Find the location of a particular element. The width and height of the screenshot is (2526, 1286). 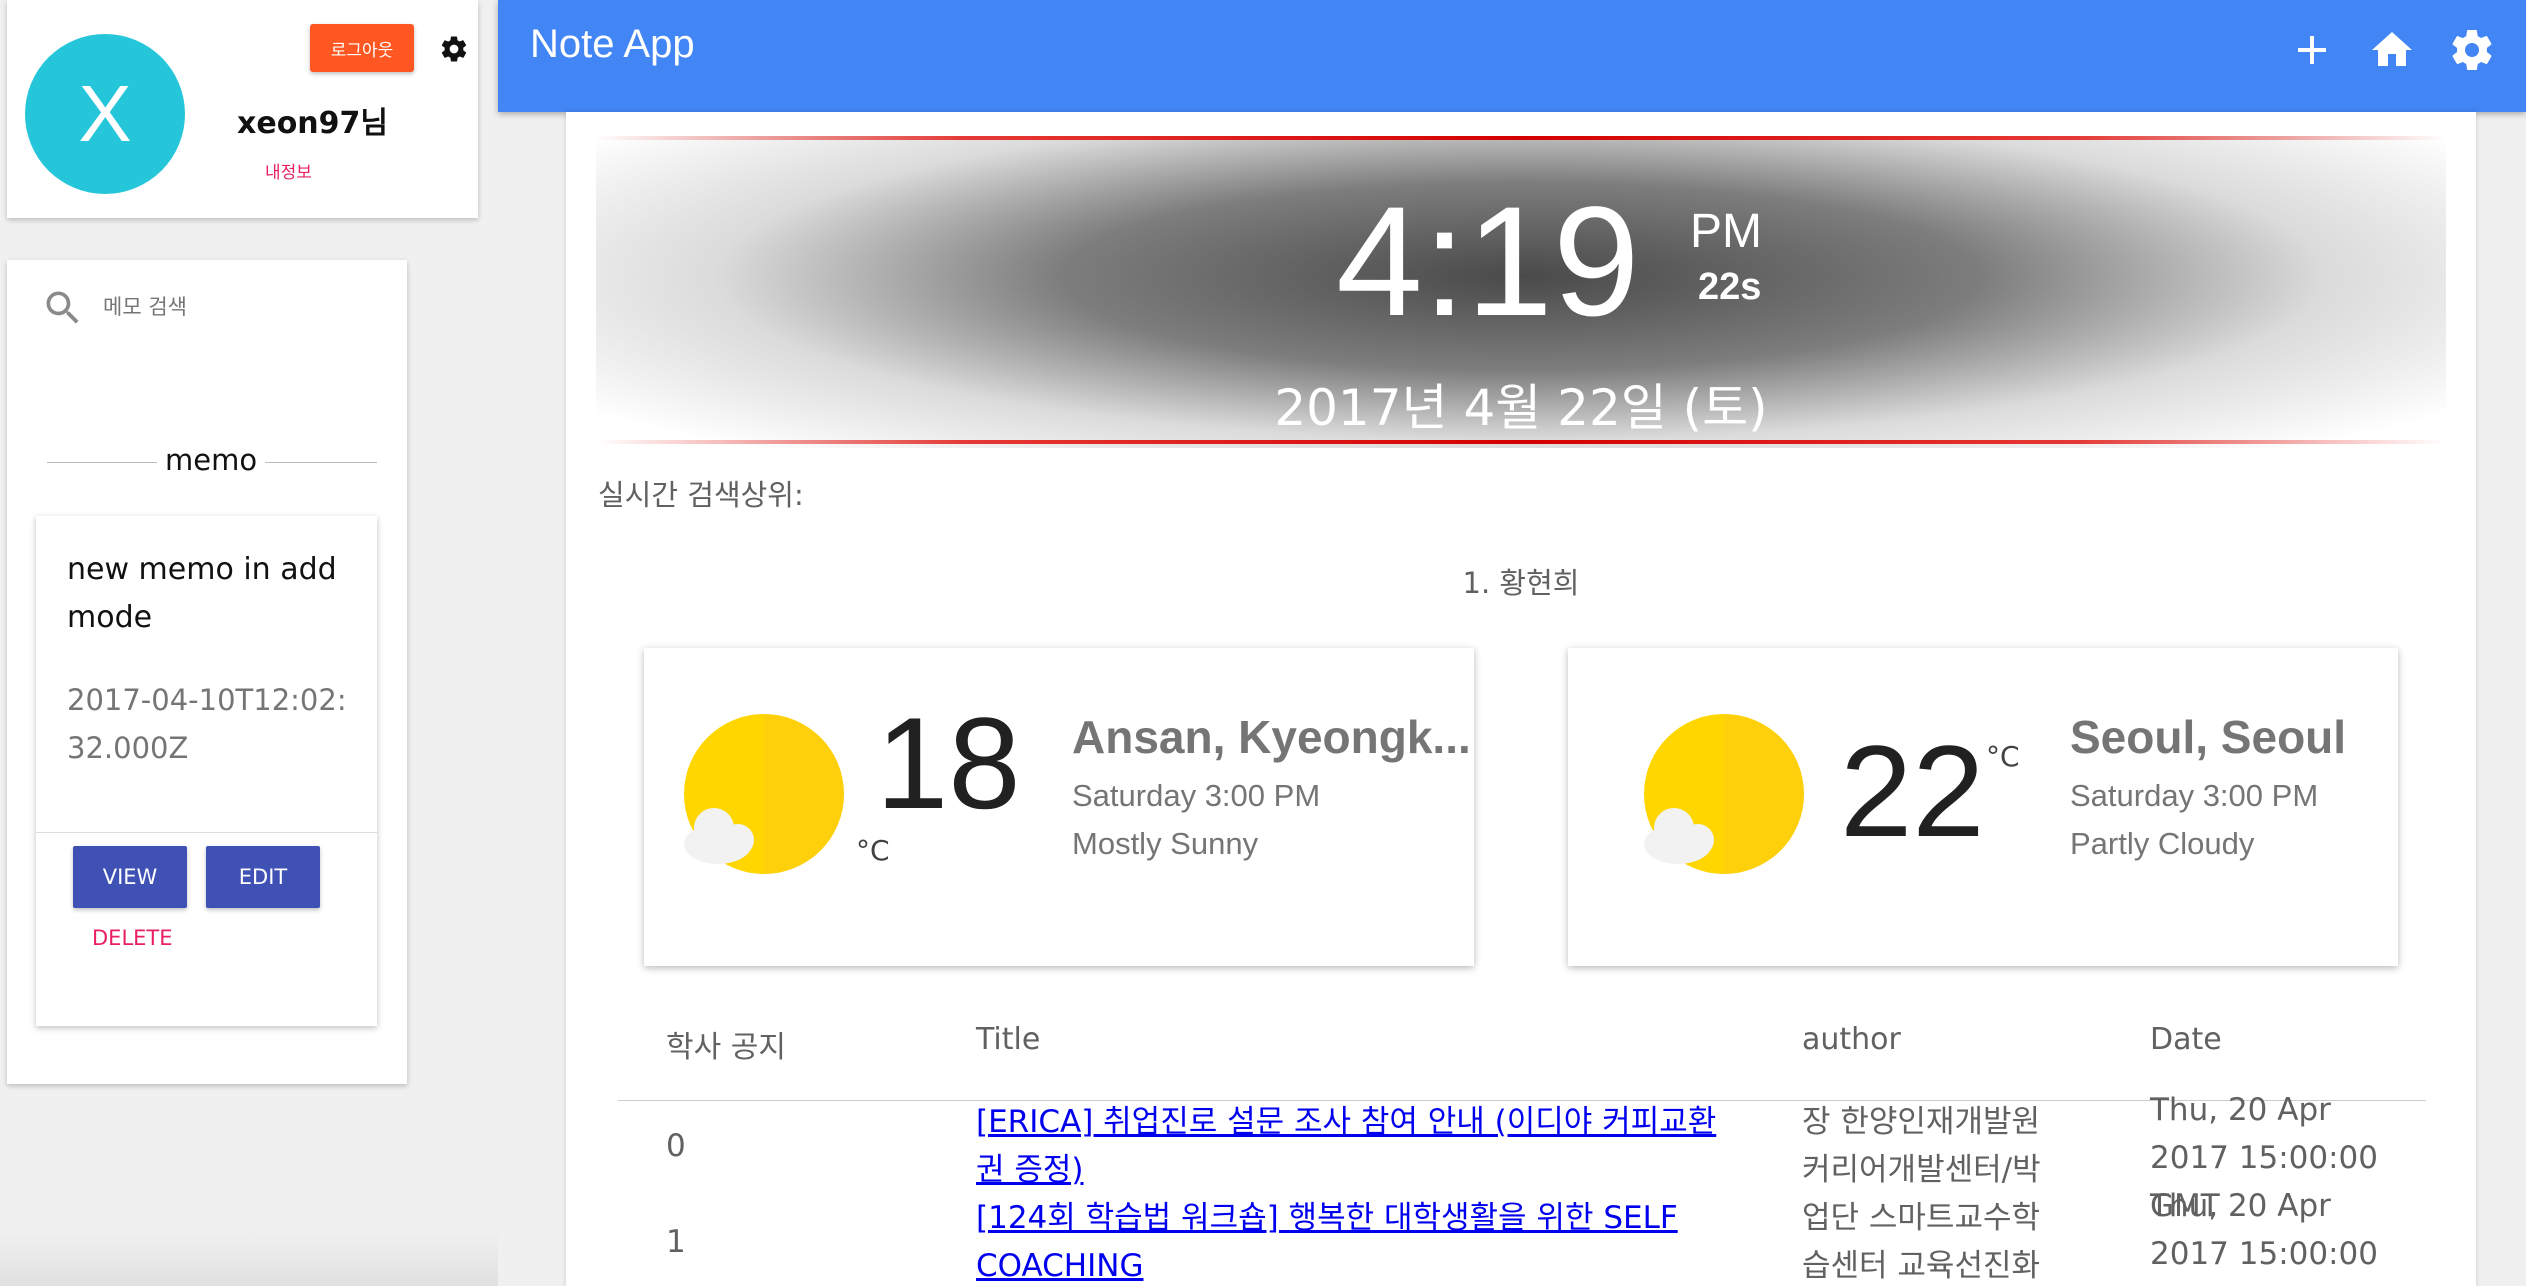

column-header: author is located at coordinates (1851, 1039).